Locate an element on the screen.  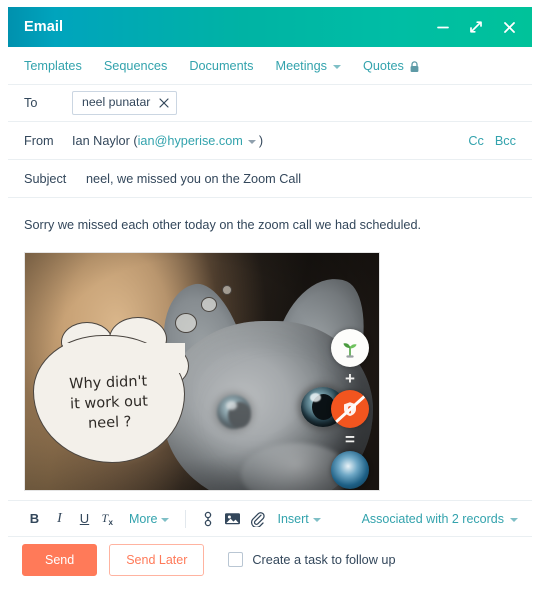
svg-text: x is located at coordinates (111, 522).